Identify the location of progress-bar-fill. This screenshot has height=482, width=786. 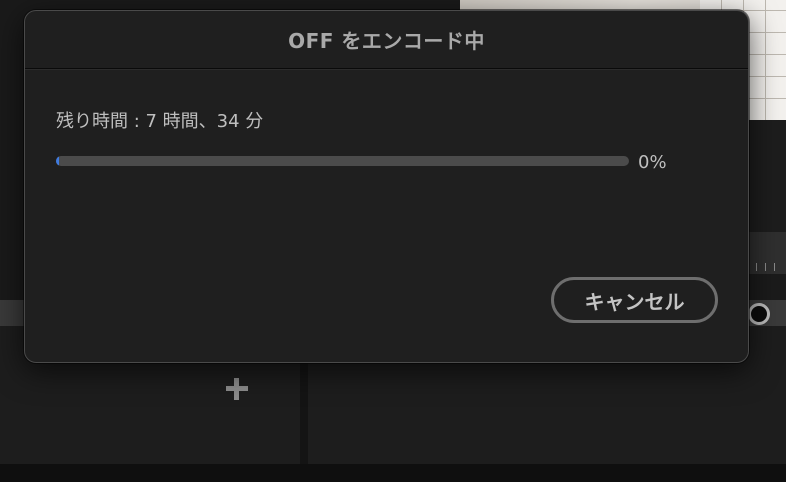
(57, 161).